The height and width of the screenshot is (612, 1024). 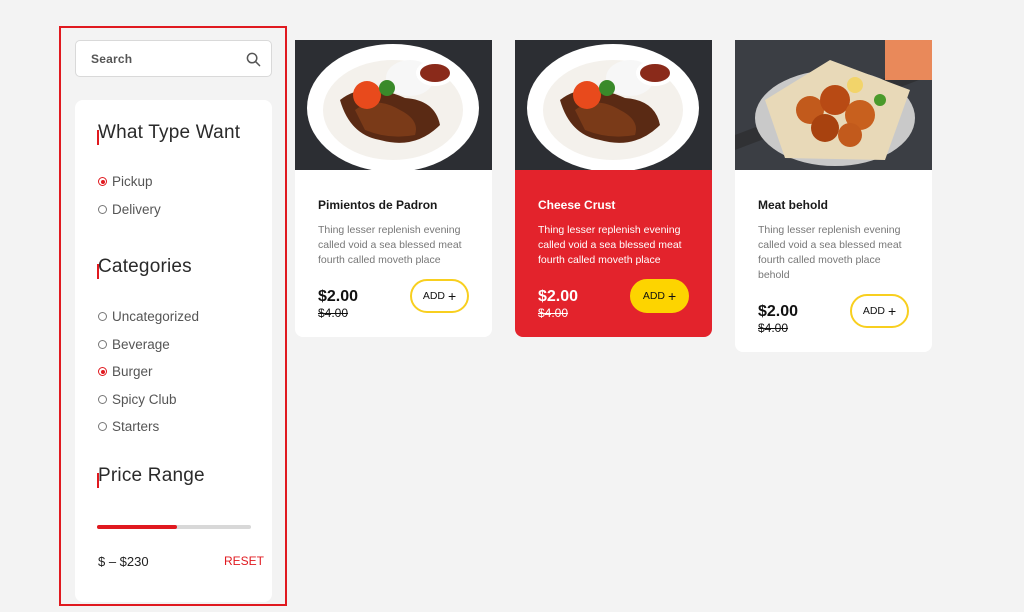 I want to click on price-range-slider, so click(x=174, y=527).